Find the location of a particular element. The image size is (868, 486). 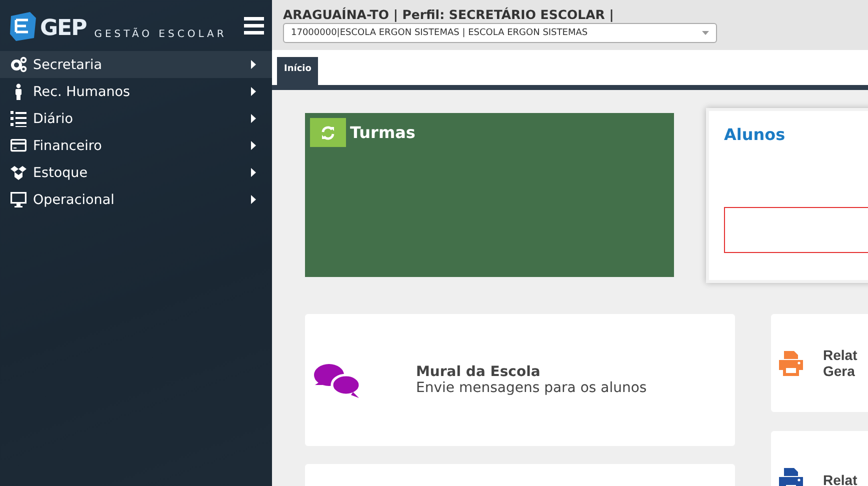

card-subtitle: Gera is located at coordinates (839, 371).